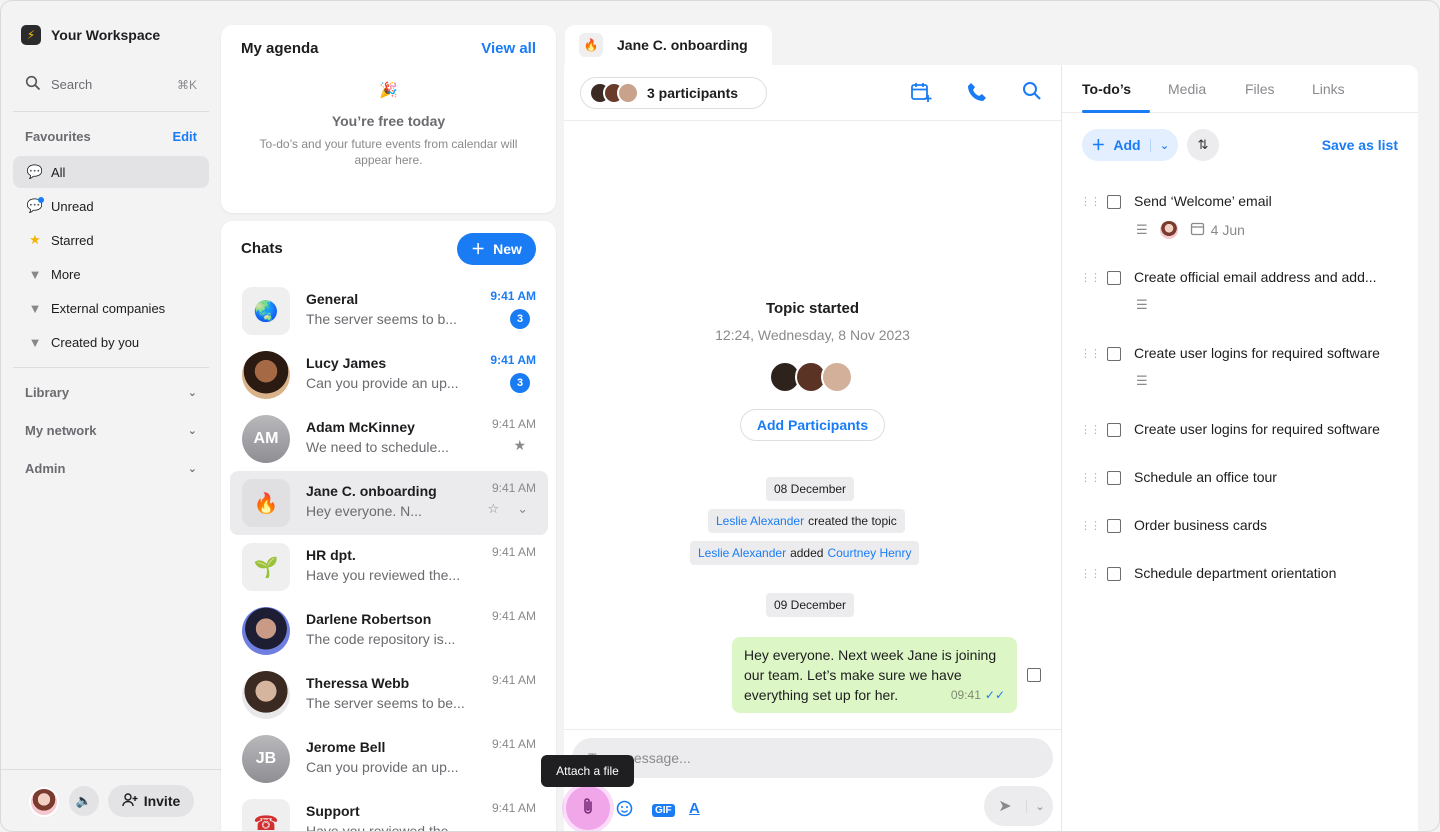  I want to click on caret-down-icon: ▼, so click(35, 274).